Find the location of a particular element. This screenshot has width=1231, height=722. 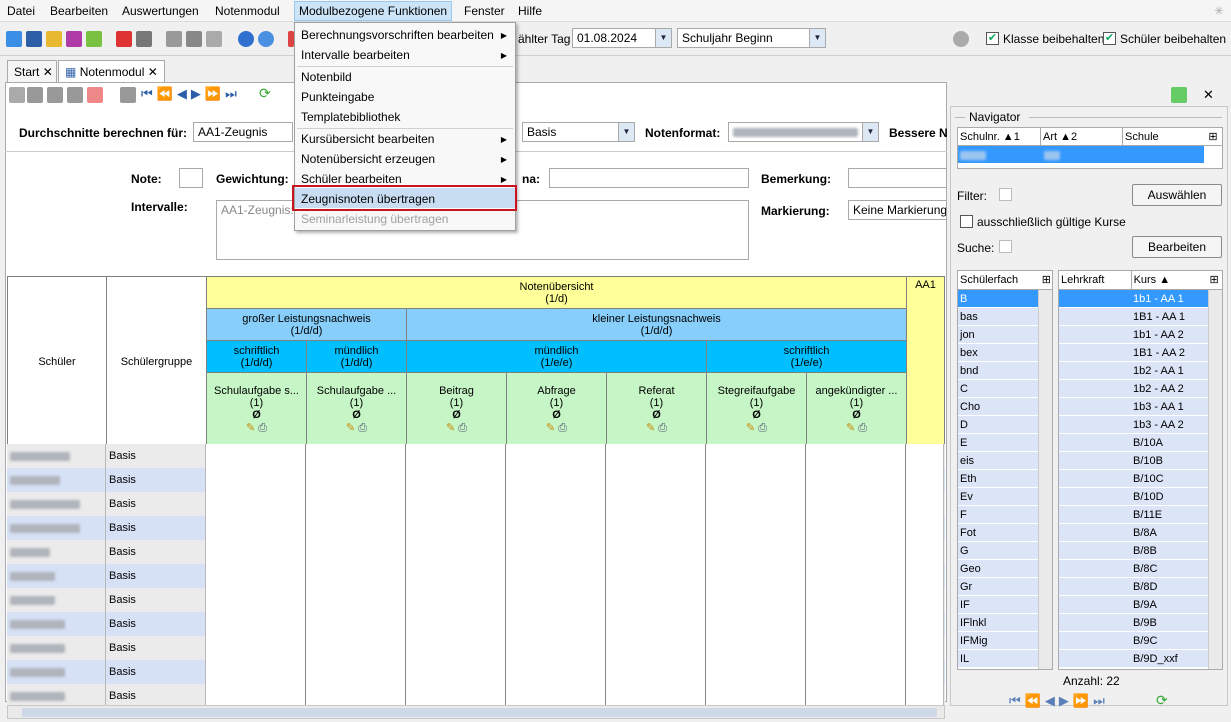

course-item: B/8B is located at coordinates (1140, 551).